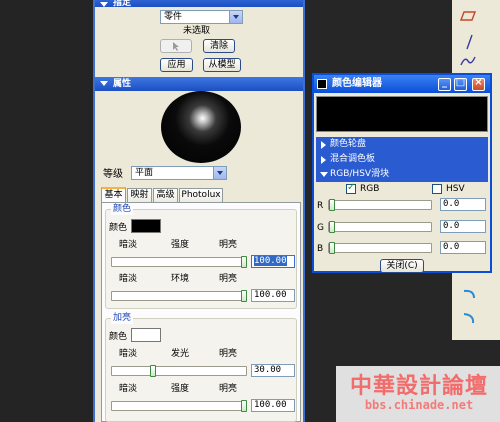 This screenshot has height=422, width=500. I want to click on part-select-value: 零件, so click(173, 17).